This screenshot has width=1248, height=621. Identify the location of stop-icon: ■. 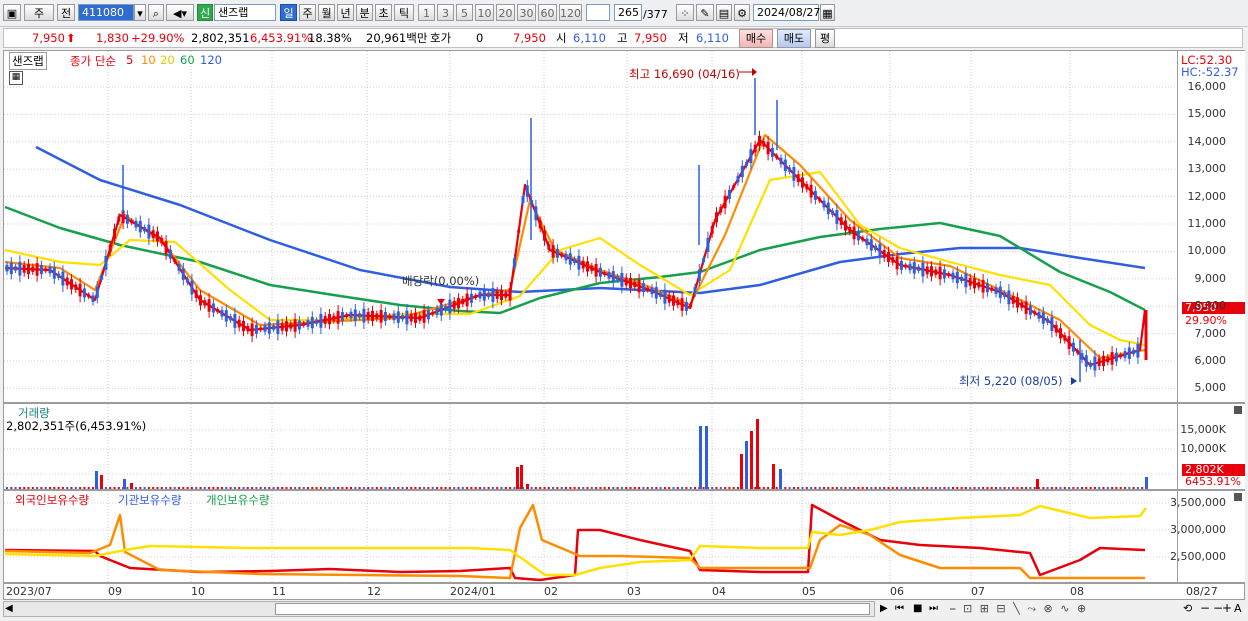
(917, 608).